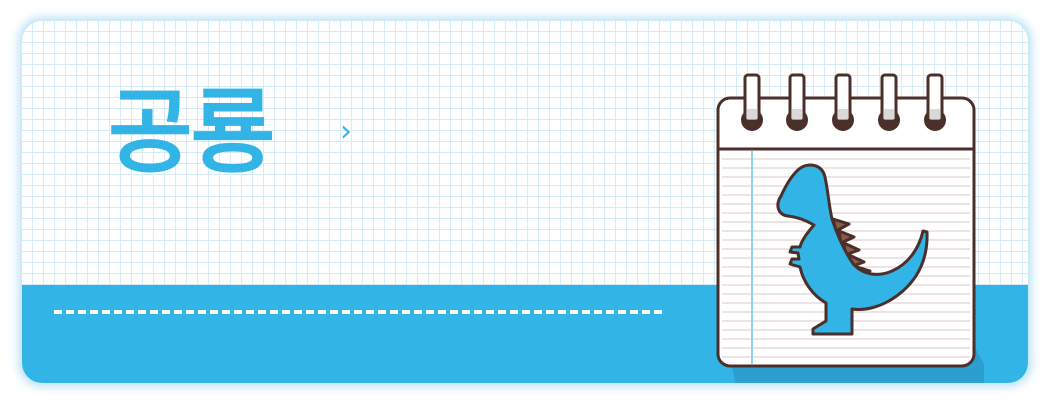 This screenshot has height=405, width=1050. What do you see at coordinates (358, 312) in the screenshot?
I see `dashed-divider` at bounding box center [358, 312].